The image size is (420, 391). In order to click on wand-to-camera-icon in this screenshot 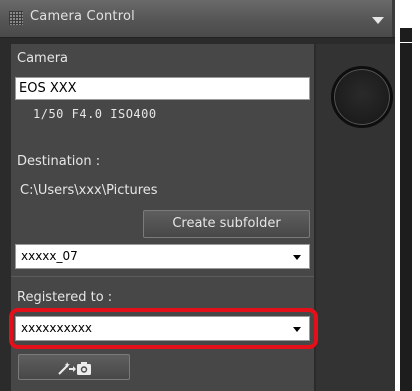, I will do `click(74, 368)`.